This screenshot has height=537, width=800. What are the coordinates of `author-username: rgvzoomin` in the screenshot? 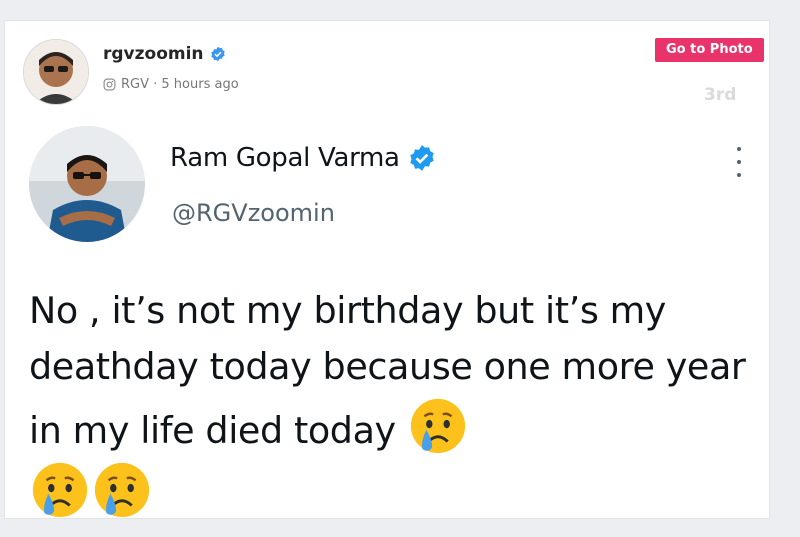 It's located at (153, 54).